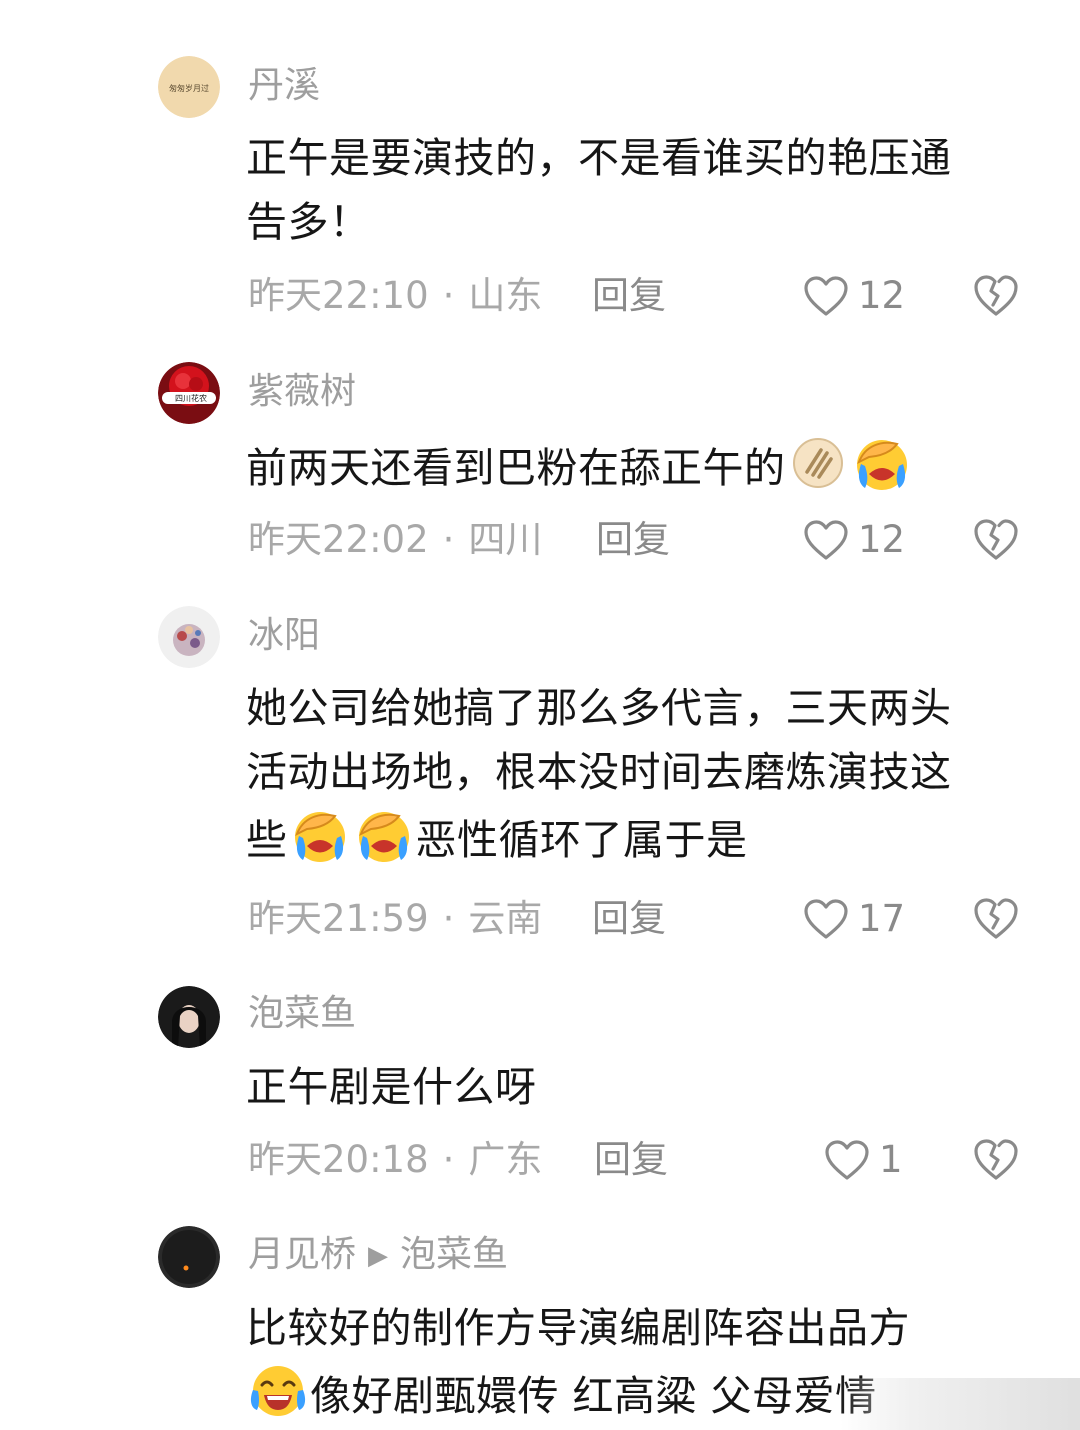 This screenshot has height=1430, width=1080. I want to click on timestamp: 昨天20:18, so click(338, 1159).